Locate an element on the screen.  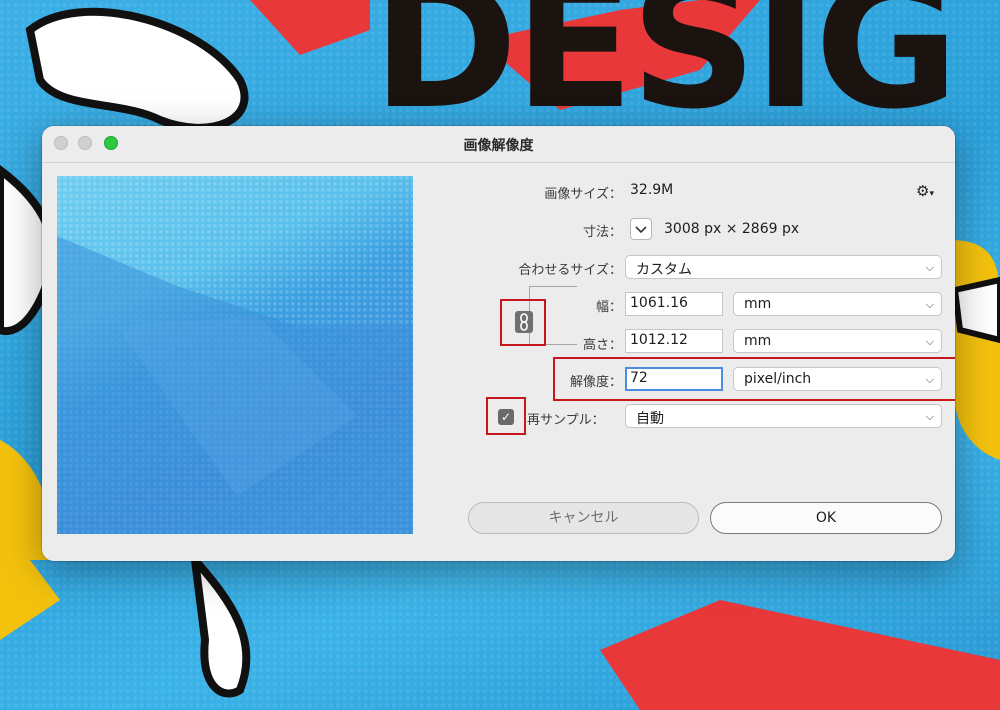
dimensions-label: 寸法： is located at coordinates (602, 232).